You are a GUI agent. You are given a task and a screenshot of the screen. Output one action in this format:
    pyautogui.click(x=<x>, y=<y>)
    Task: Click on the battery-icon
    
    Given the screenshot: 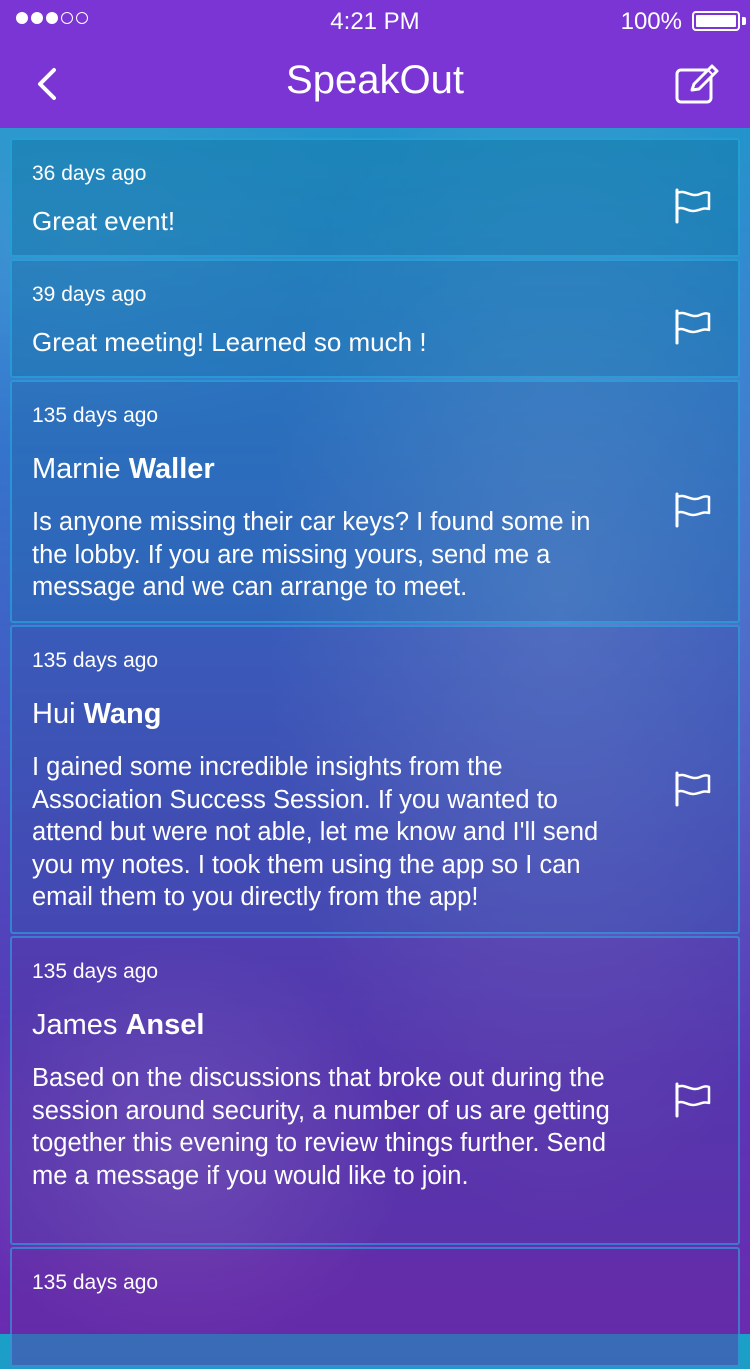 What is the action you would take?
    pyautogui.click(x=716, y=21)
    